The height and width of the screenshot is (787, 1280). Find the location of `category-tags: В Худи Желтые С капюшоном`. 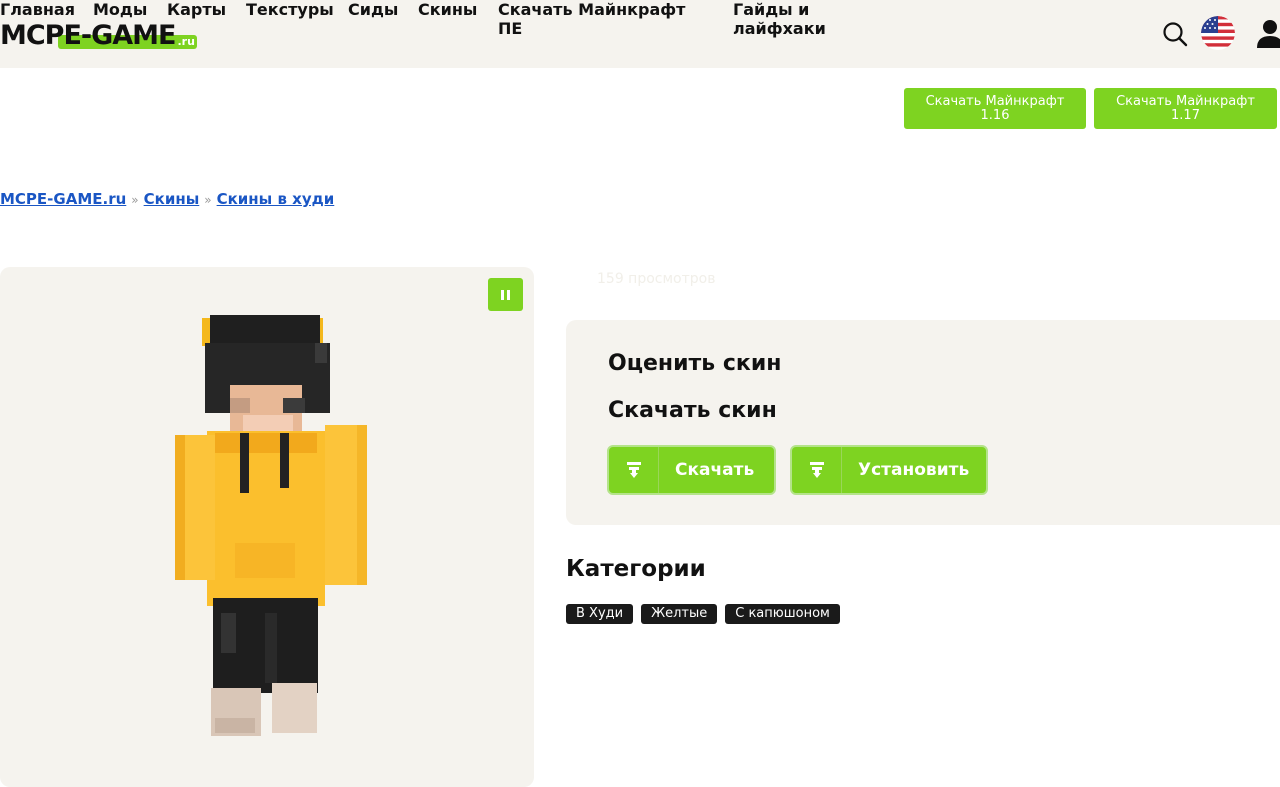

category-tags: В Худи Желтые С капюшоном is located at coordinates (703, 614).